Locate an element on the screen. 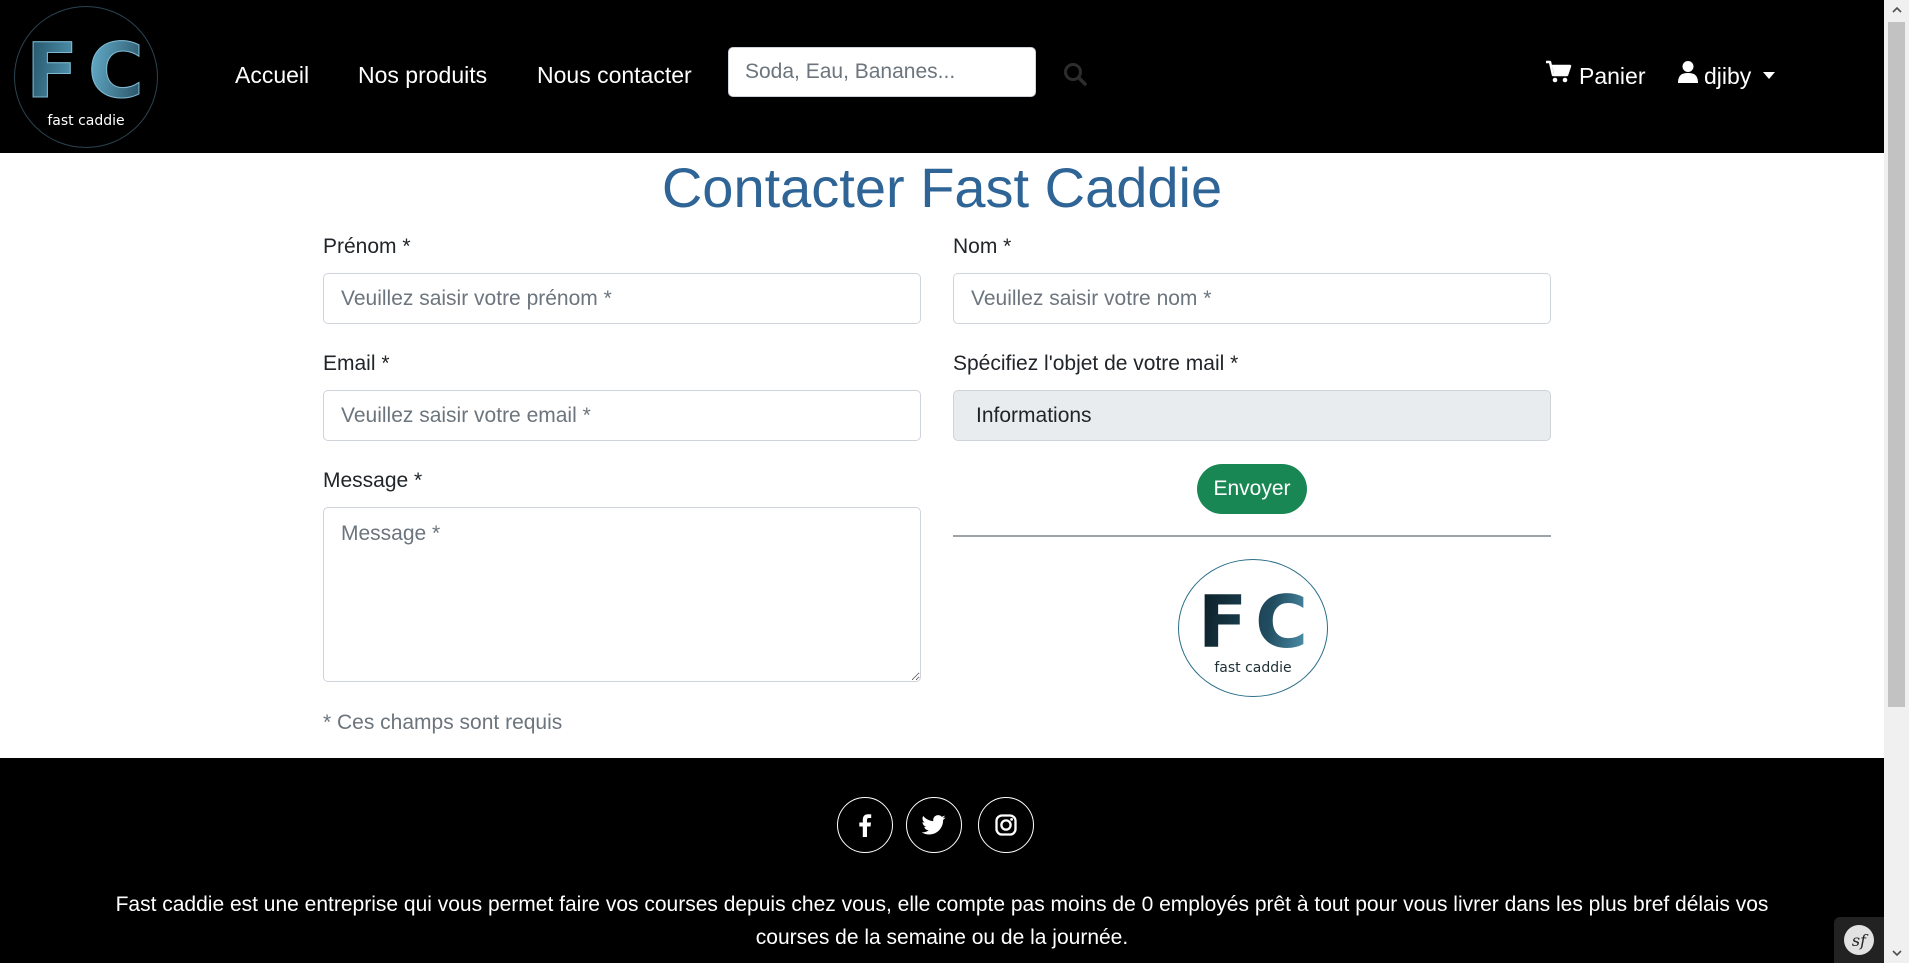  user-icon is located at coordinates (1688, 75).